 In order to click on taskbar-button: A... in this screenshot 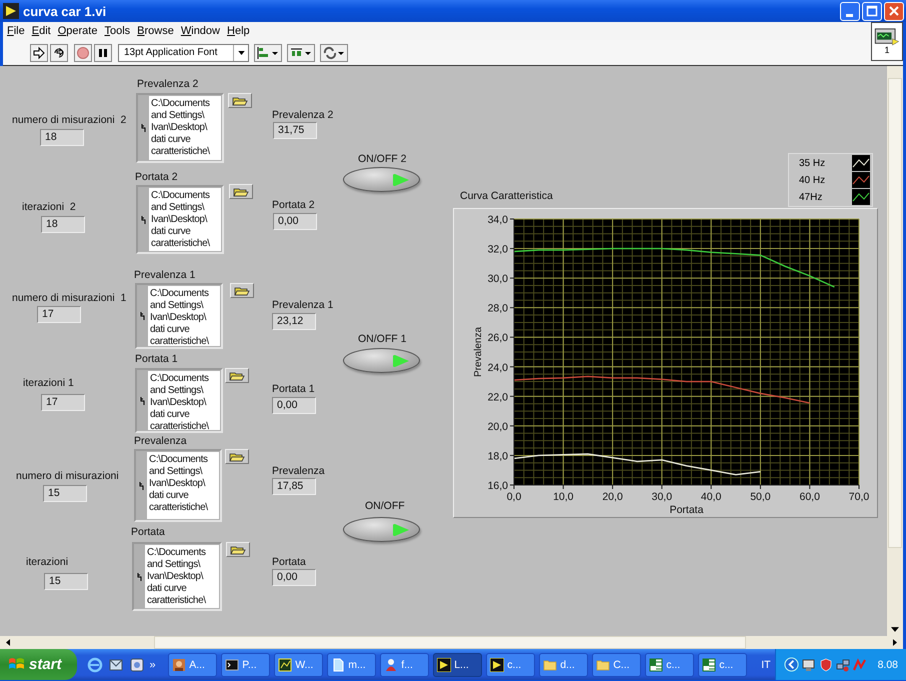, I will do `click(193, 664)`.